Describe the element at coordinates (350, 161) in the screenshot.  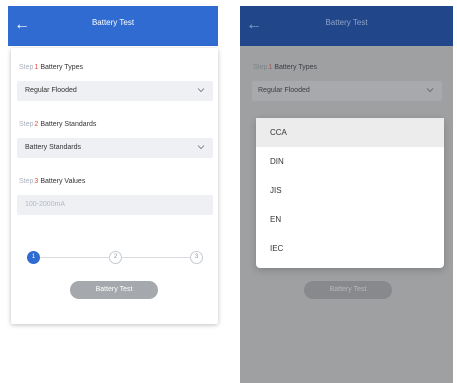
I see `dropdown-option-din: DIN` at that location.